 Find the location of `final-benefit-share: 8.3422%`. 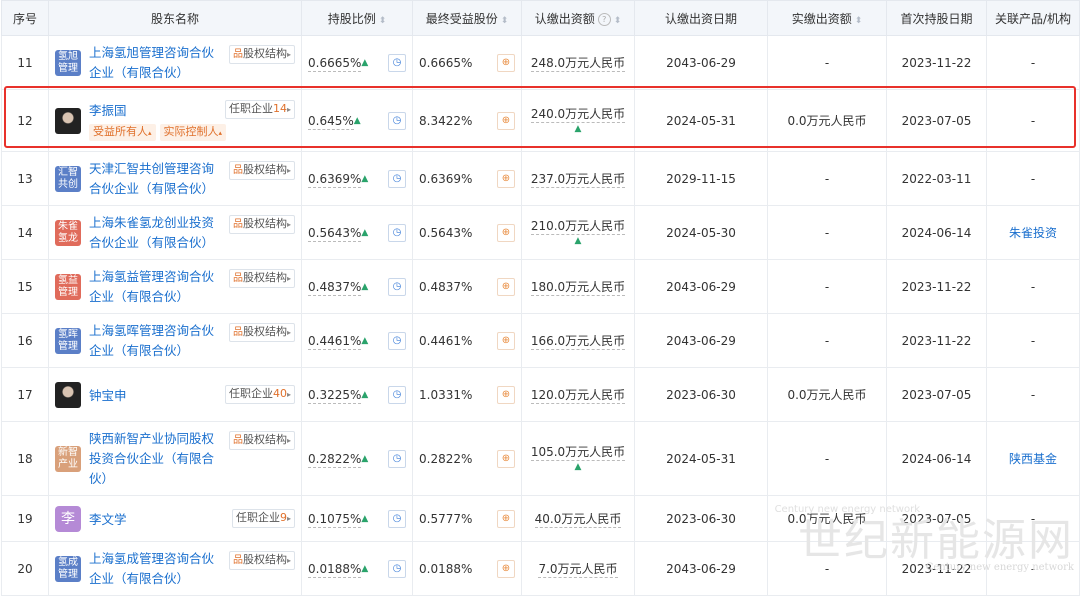

final-benefit-share: 8.3422% is located at coordinates (446, 120).